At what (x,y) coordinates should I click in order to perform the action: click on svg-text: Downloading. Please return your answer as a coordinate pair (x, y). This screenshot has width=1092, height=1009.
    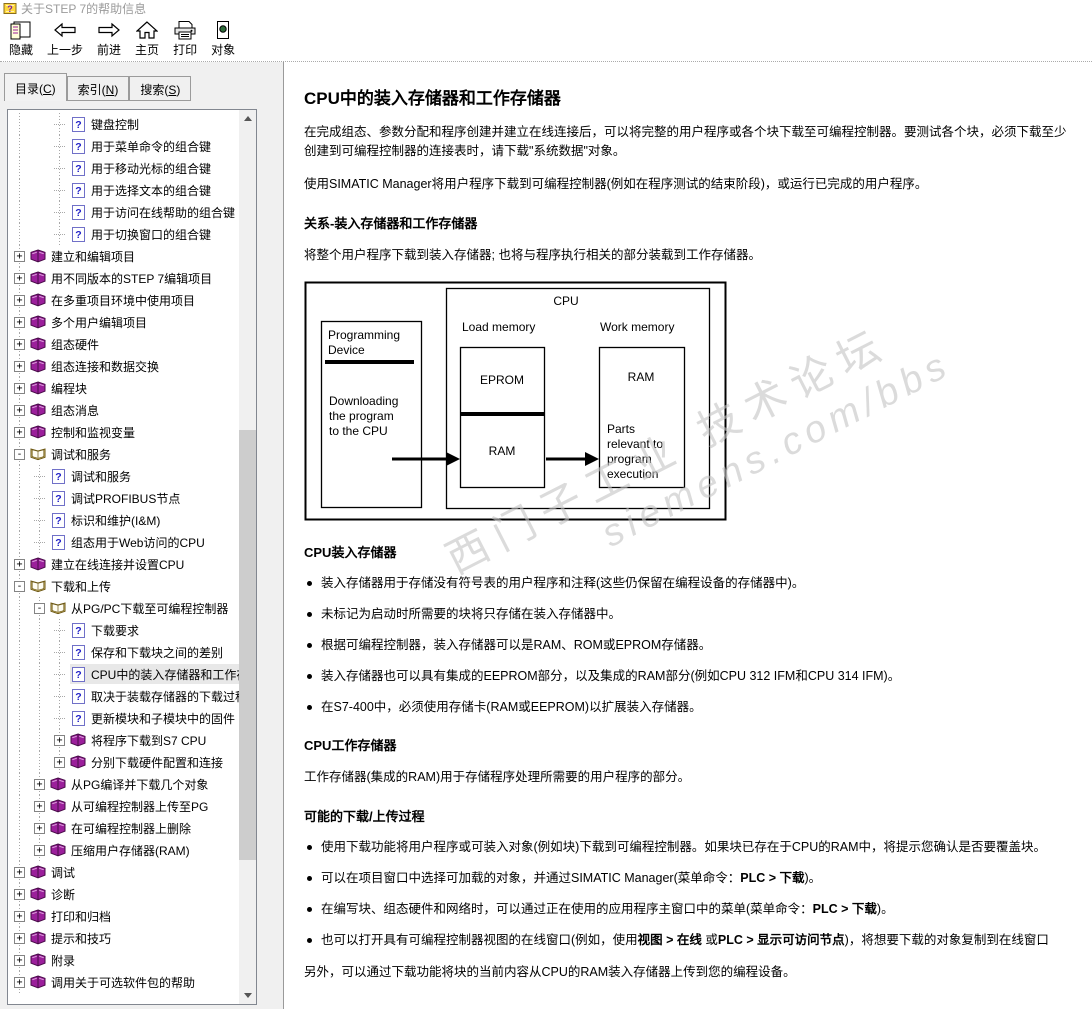
    Looking at the image, I should click on (363, 401).